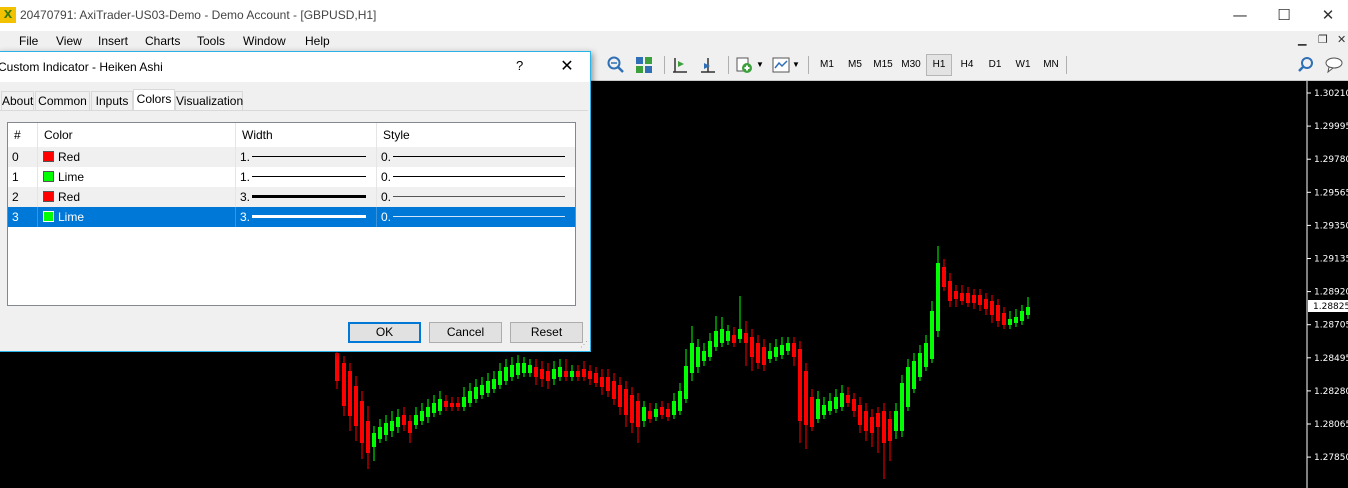  What do you see at coordinates (62, 100) in the screenshot?
I see `tab-common: Common` at bounding box center [62, 100].